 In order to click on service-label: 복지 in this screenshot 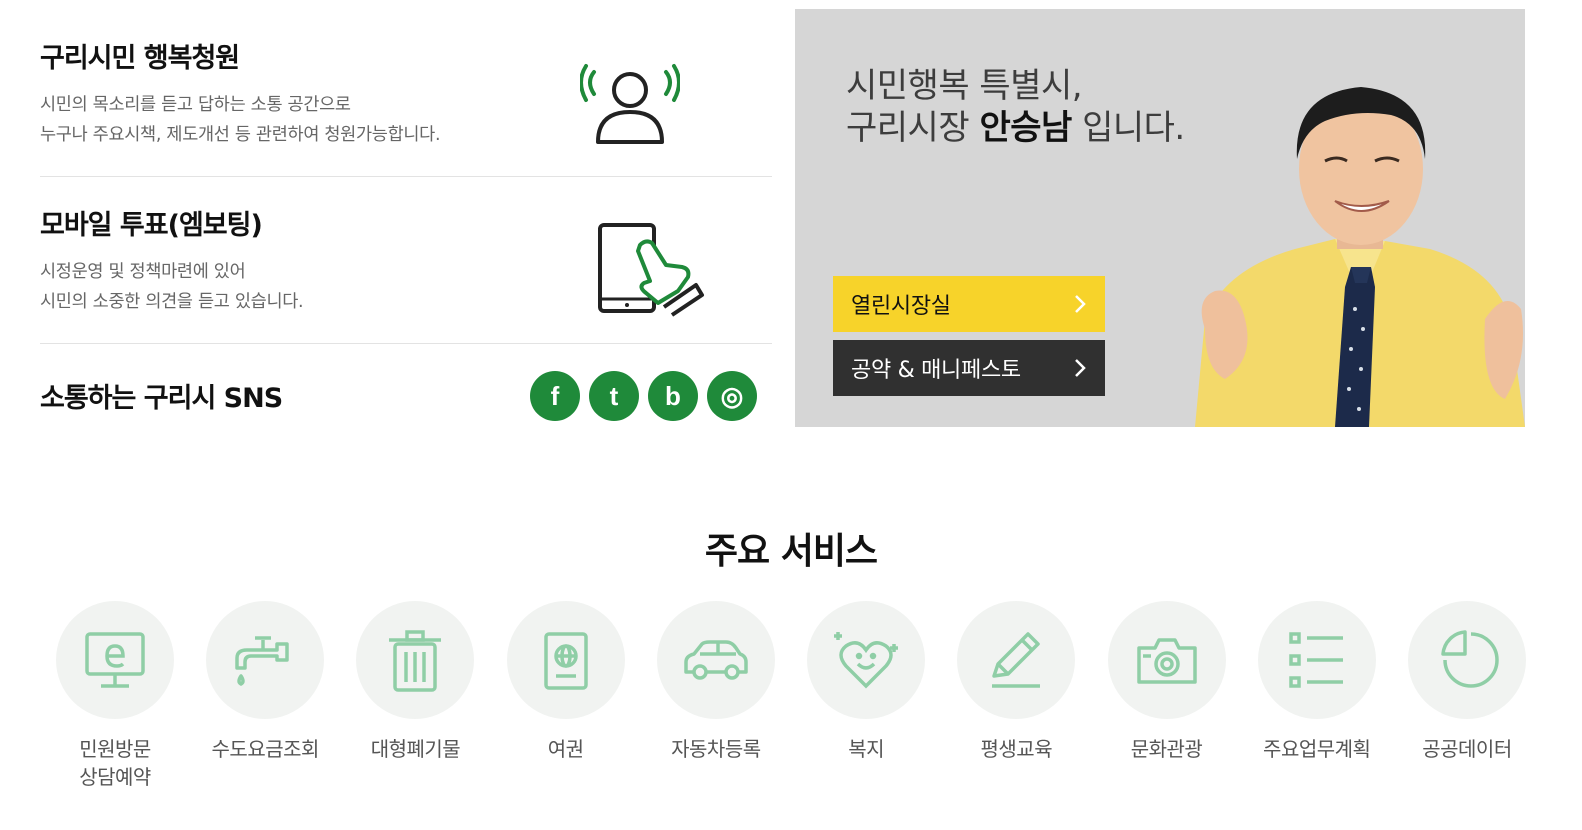, I will do `click(866, 749)`.